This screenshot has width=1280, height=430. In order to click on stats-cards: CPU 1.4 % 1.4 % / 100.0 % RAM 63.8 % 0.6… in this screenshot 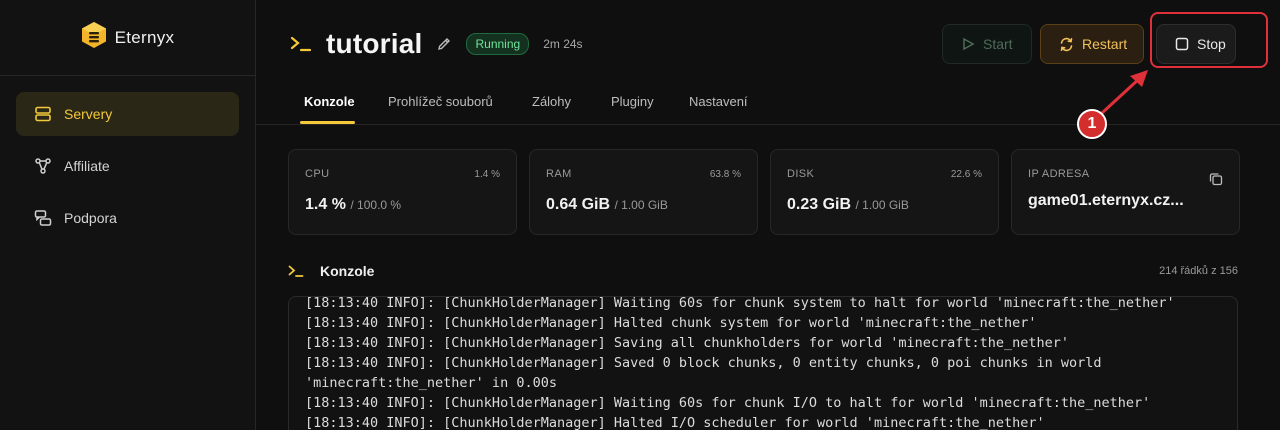, I will do `click(764, 192)`.